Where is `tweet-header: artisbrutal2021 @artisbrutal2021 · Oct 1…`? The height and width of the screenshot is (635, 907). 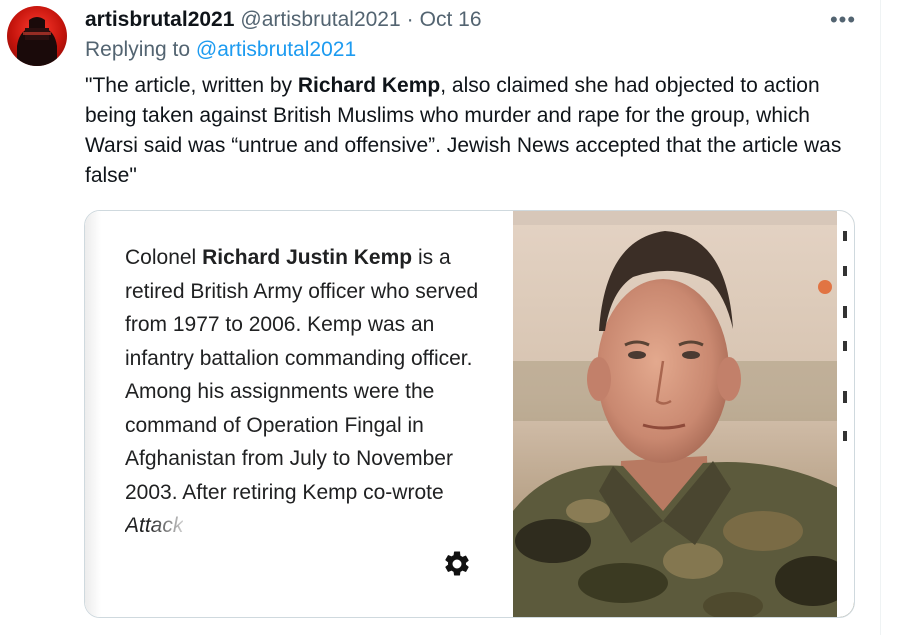 tweet-header: artisbrutal2021 @artisbrutal2021 · Oct 1… is located at coordinates (283, 20).